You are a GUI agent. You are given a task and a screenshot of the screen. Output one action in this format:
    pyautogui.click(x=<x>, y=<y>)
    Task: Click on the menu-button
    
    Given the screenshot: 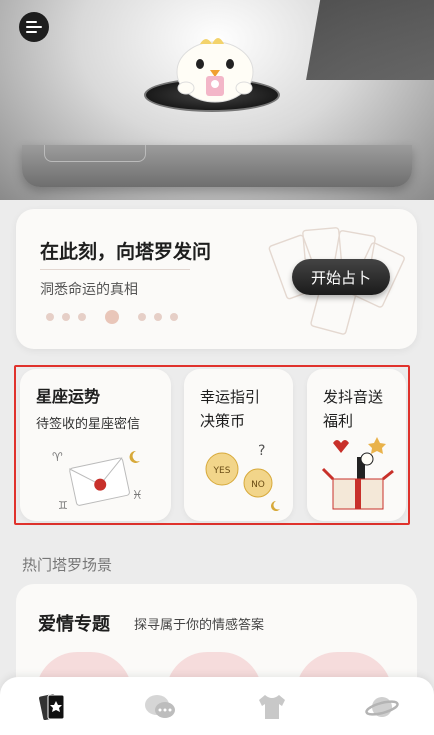 What is the action you would take?
    pyautogui.click(x=34, y=27)
    